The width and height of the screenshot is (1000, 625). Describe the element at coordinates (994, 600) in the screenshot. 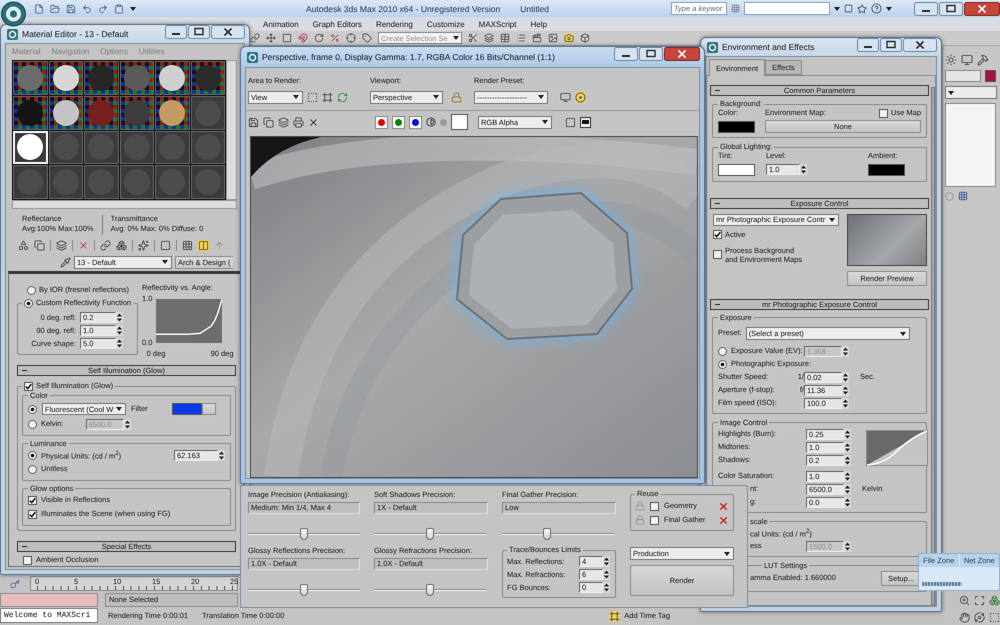

I see `boxes-icon` at that location.